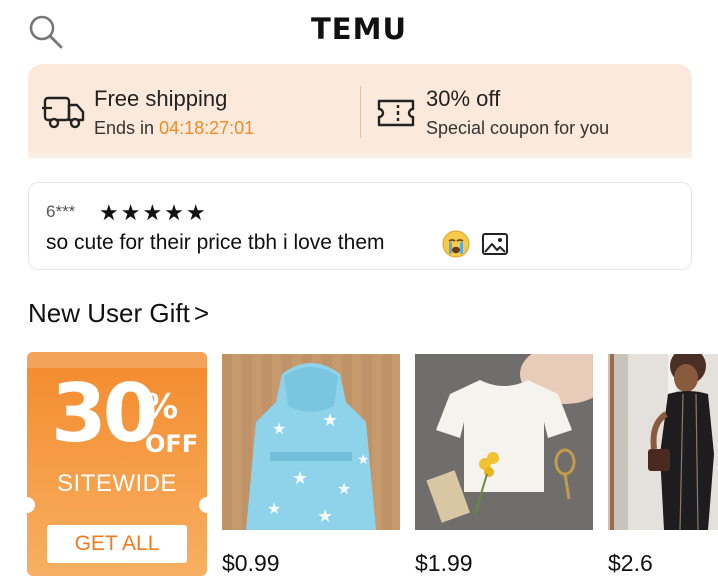  I want to click on app-header: TEMU, so click(359, 30).